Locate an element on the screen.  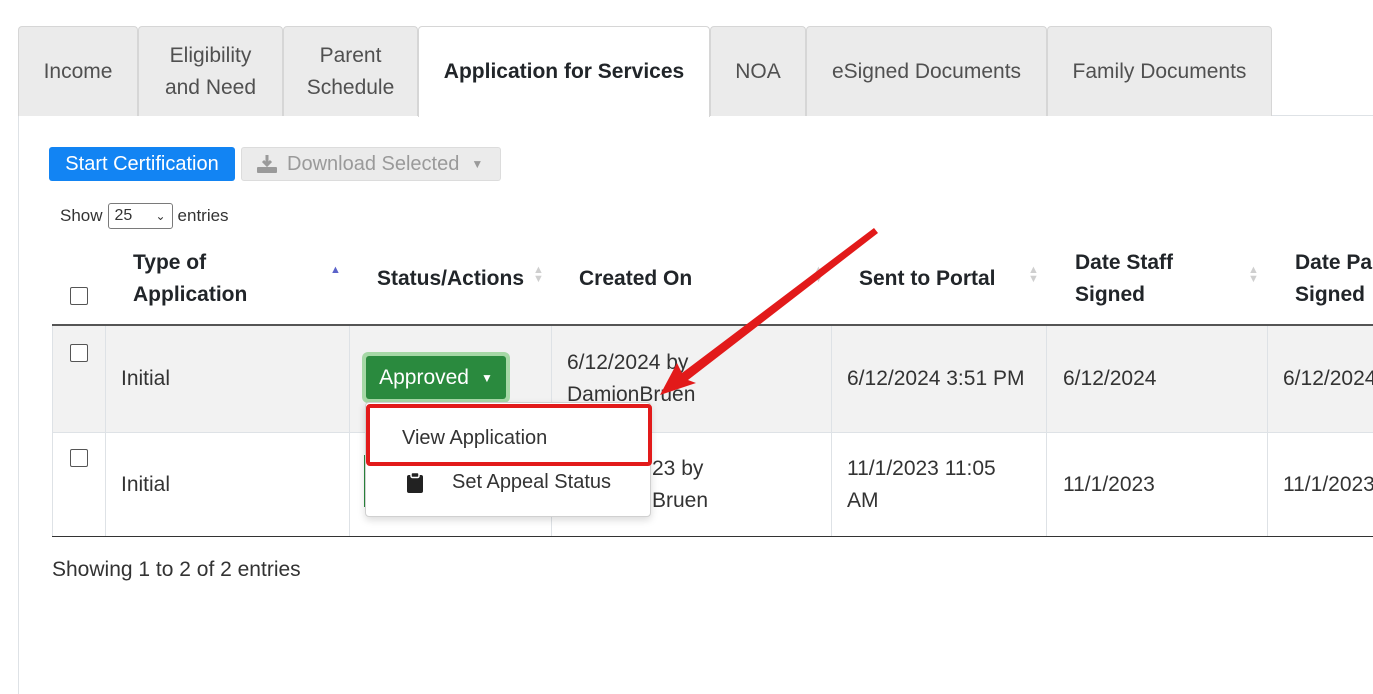
tab-esigned-documents: eSigned Documents is located at coordinates (926, 71).